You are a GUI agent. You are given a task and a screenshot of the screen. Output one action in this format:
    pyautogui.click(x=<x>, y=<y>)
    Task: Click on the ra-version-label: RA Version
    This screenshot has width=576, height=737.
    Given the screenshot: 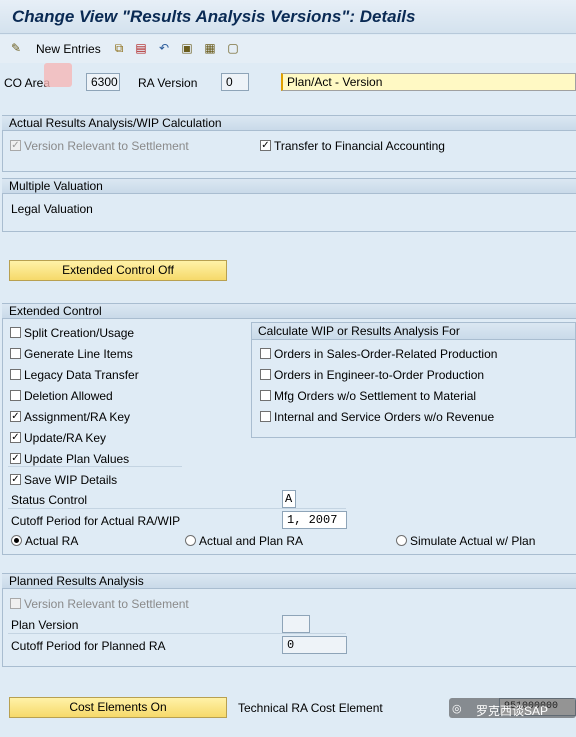 What is the action you would take?
    pyautogui.click(x=168, y=83)
    